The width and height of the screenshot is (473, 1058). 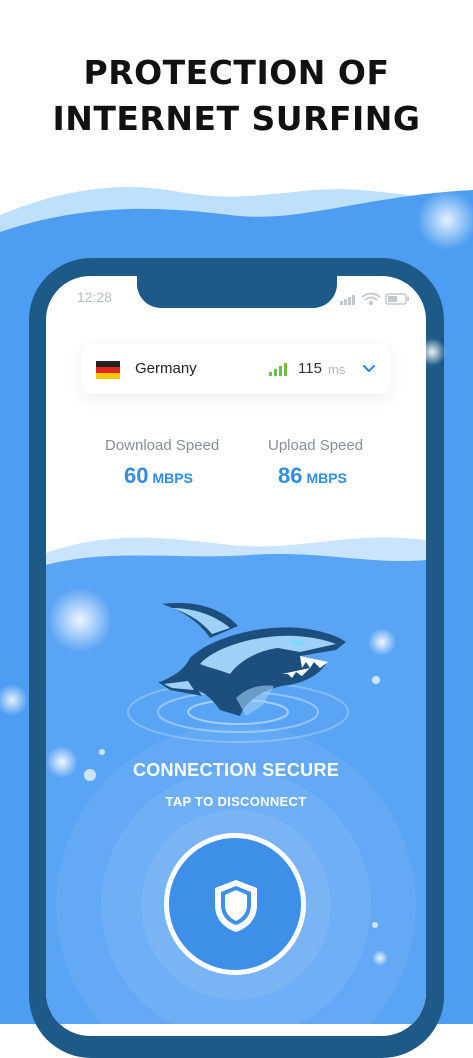 I want to click on upload-speed-number: 86, so click(x=290, y=475).